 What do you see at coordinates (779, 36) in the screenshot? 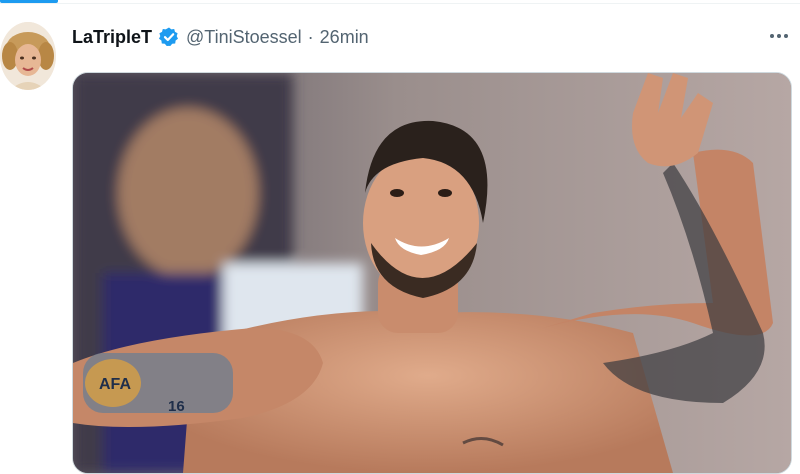
I see `more-options-icon` at bounding box center [779, 36].